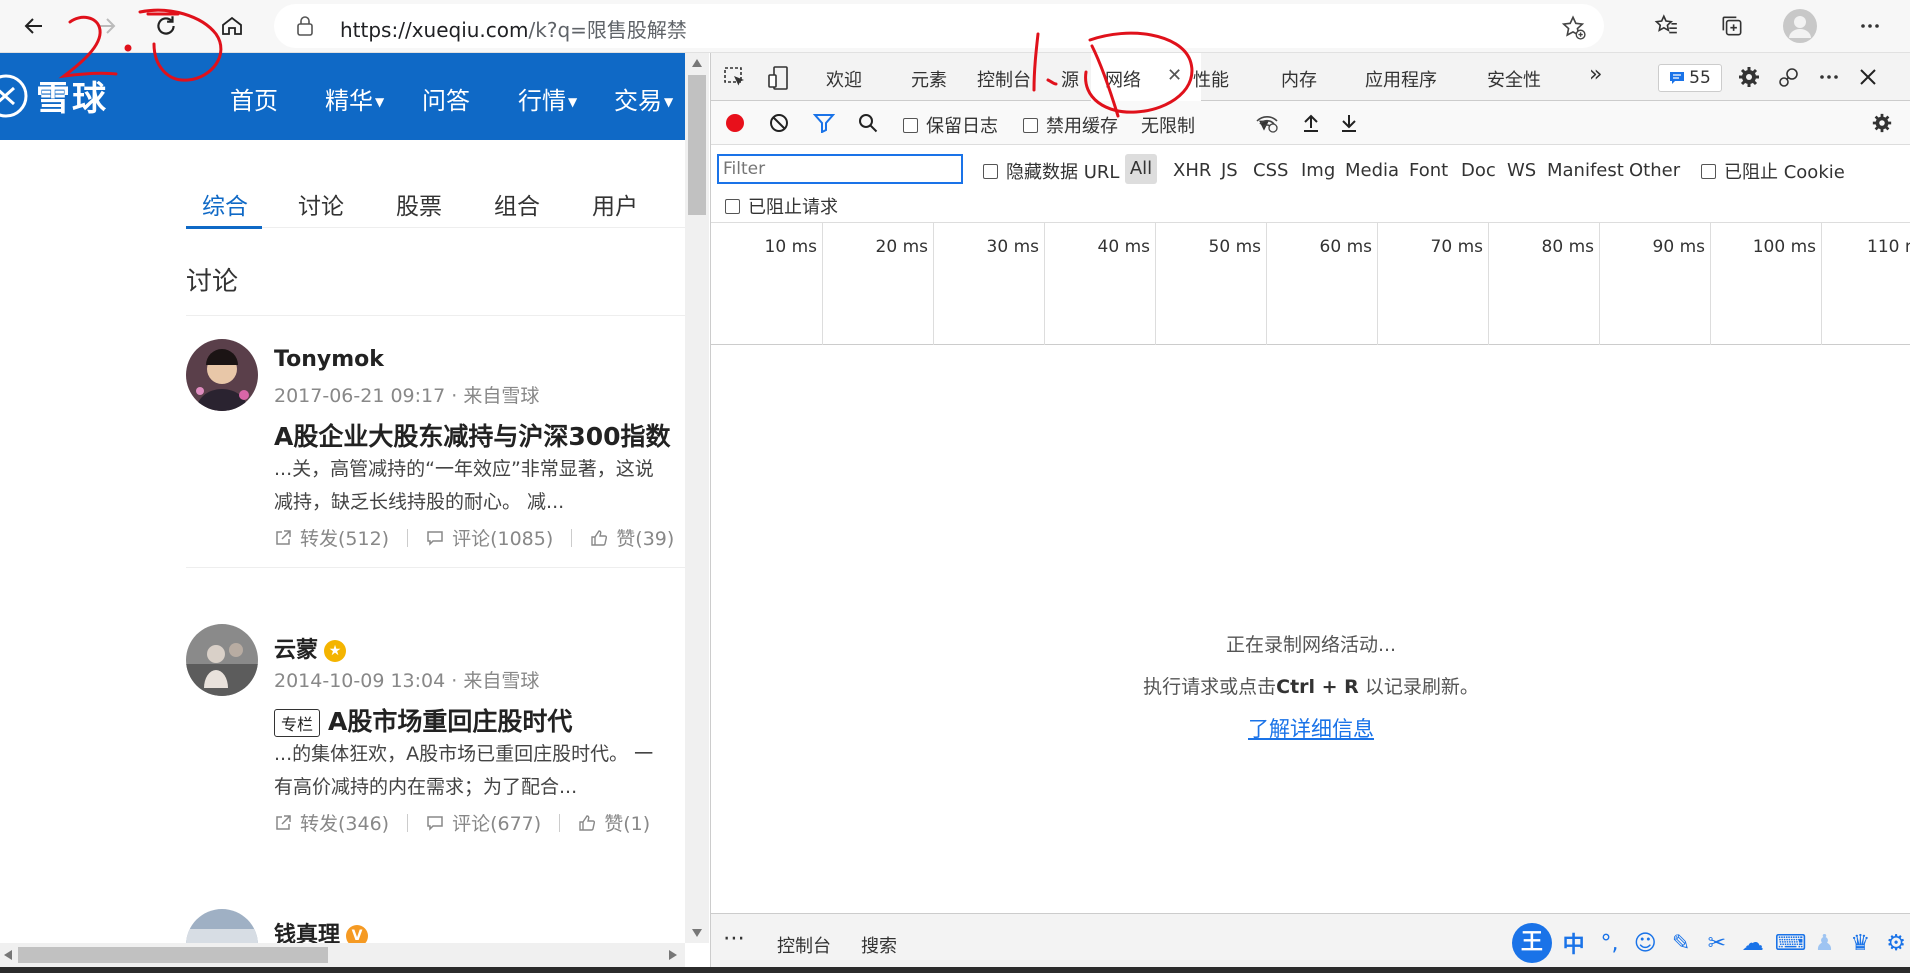  Describe the element at coordinates (824, 123) in the screenshot. I see `filter-icon` at that location.